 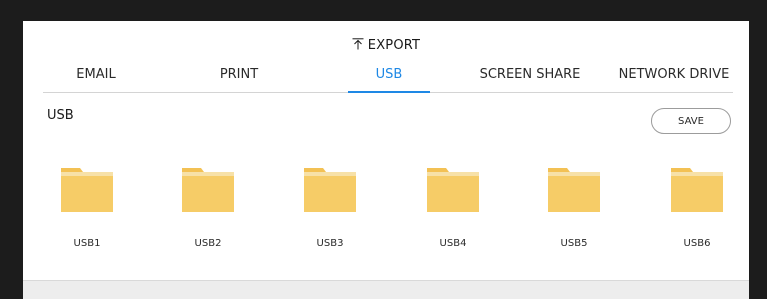 What do you see at coordinates (208, 243) in the screenshot?
I see `folder-label: USB2` at bounding box center [208, 243].